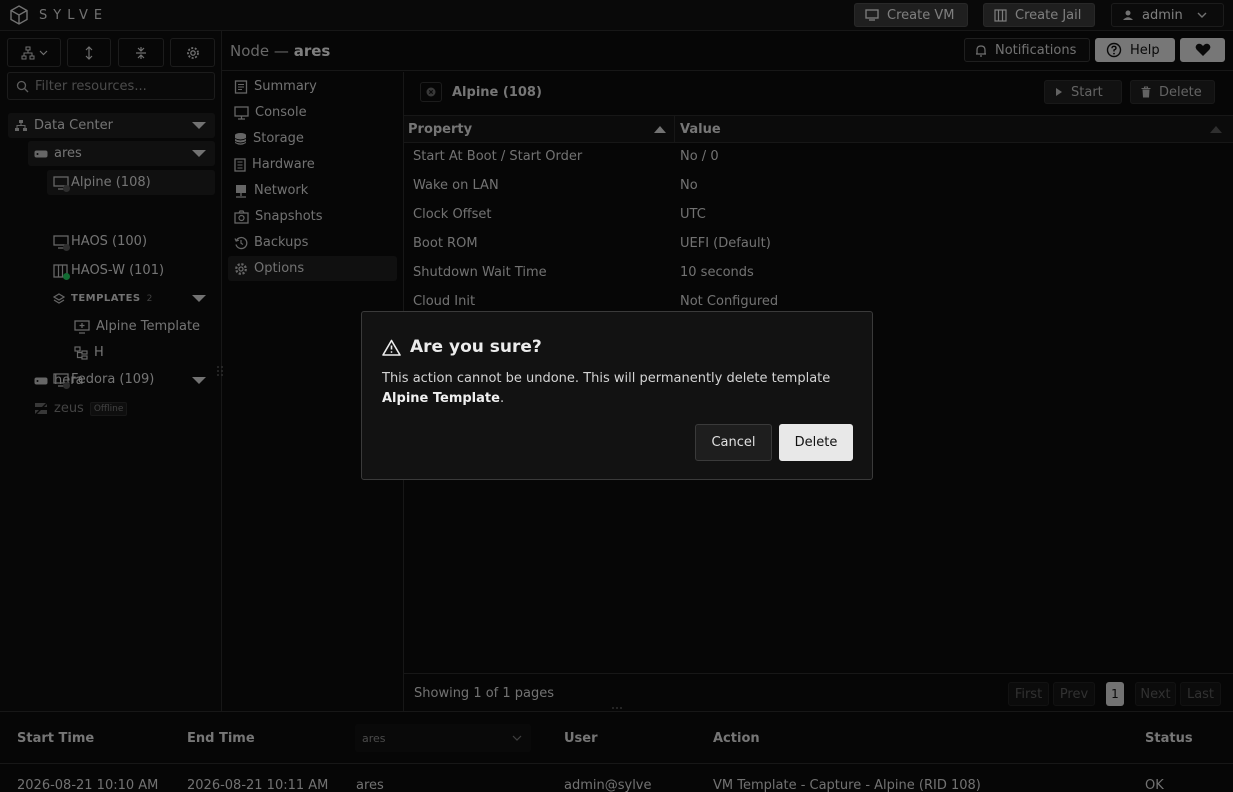 The height and width of the screenshot is (792, 1233). What do you see at coordinates (391, 347) in the screenshot?
I see `warning-icon` at bounding box center [391, 347].